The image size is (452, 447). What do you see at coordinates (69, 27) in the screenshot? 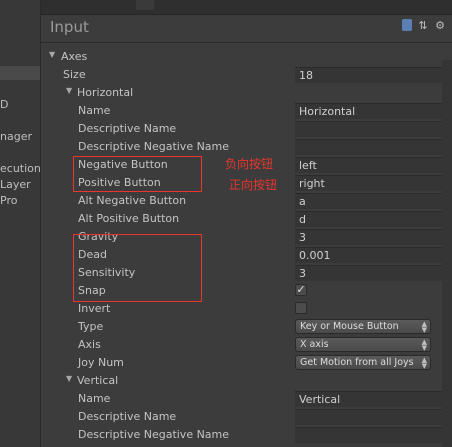
I see `page-title: Input` at bounding box center [69, 27].